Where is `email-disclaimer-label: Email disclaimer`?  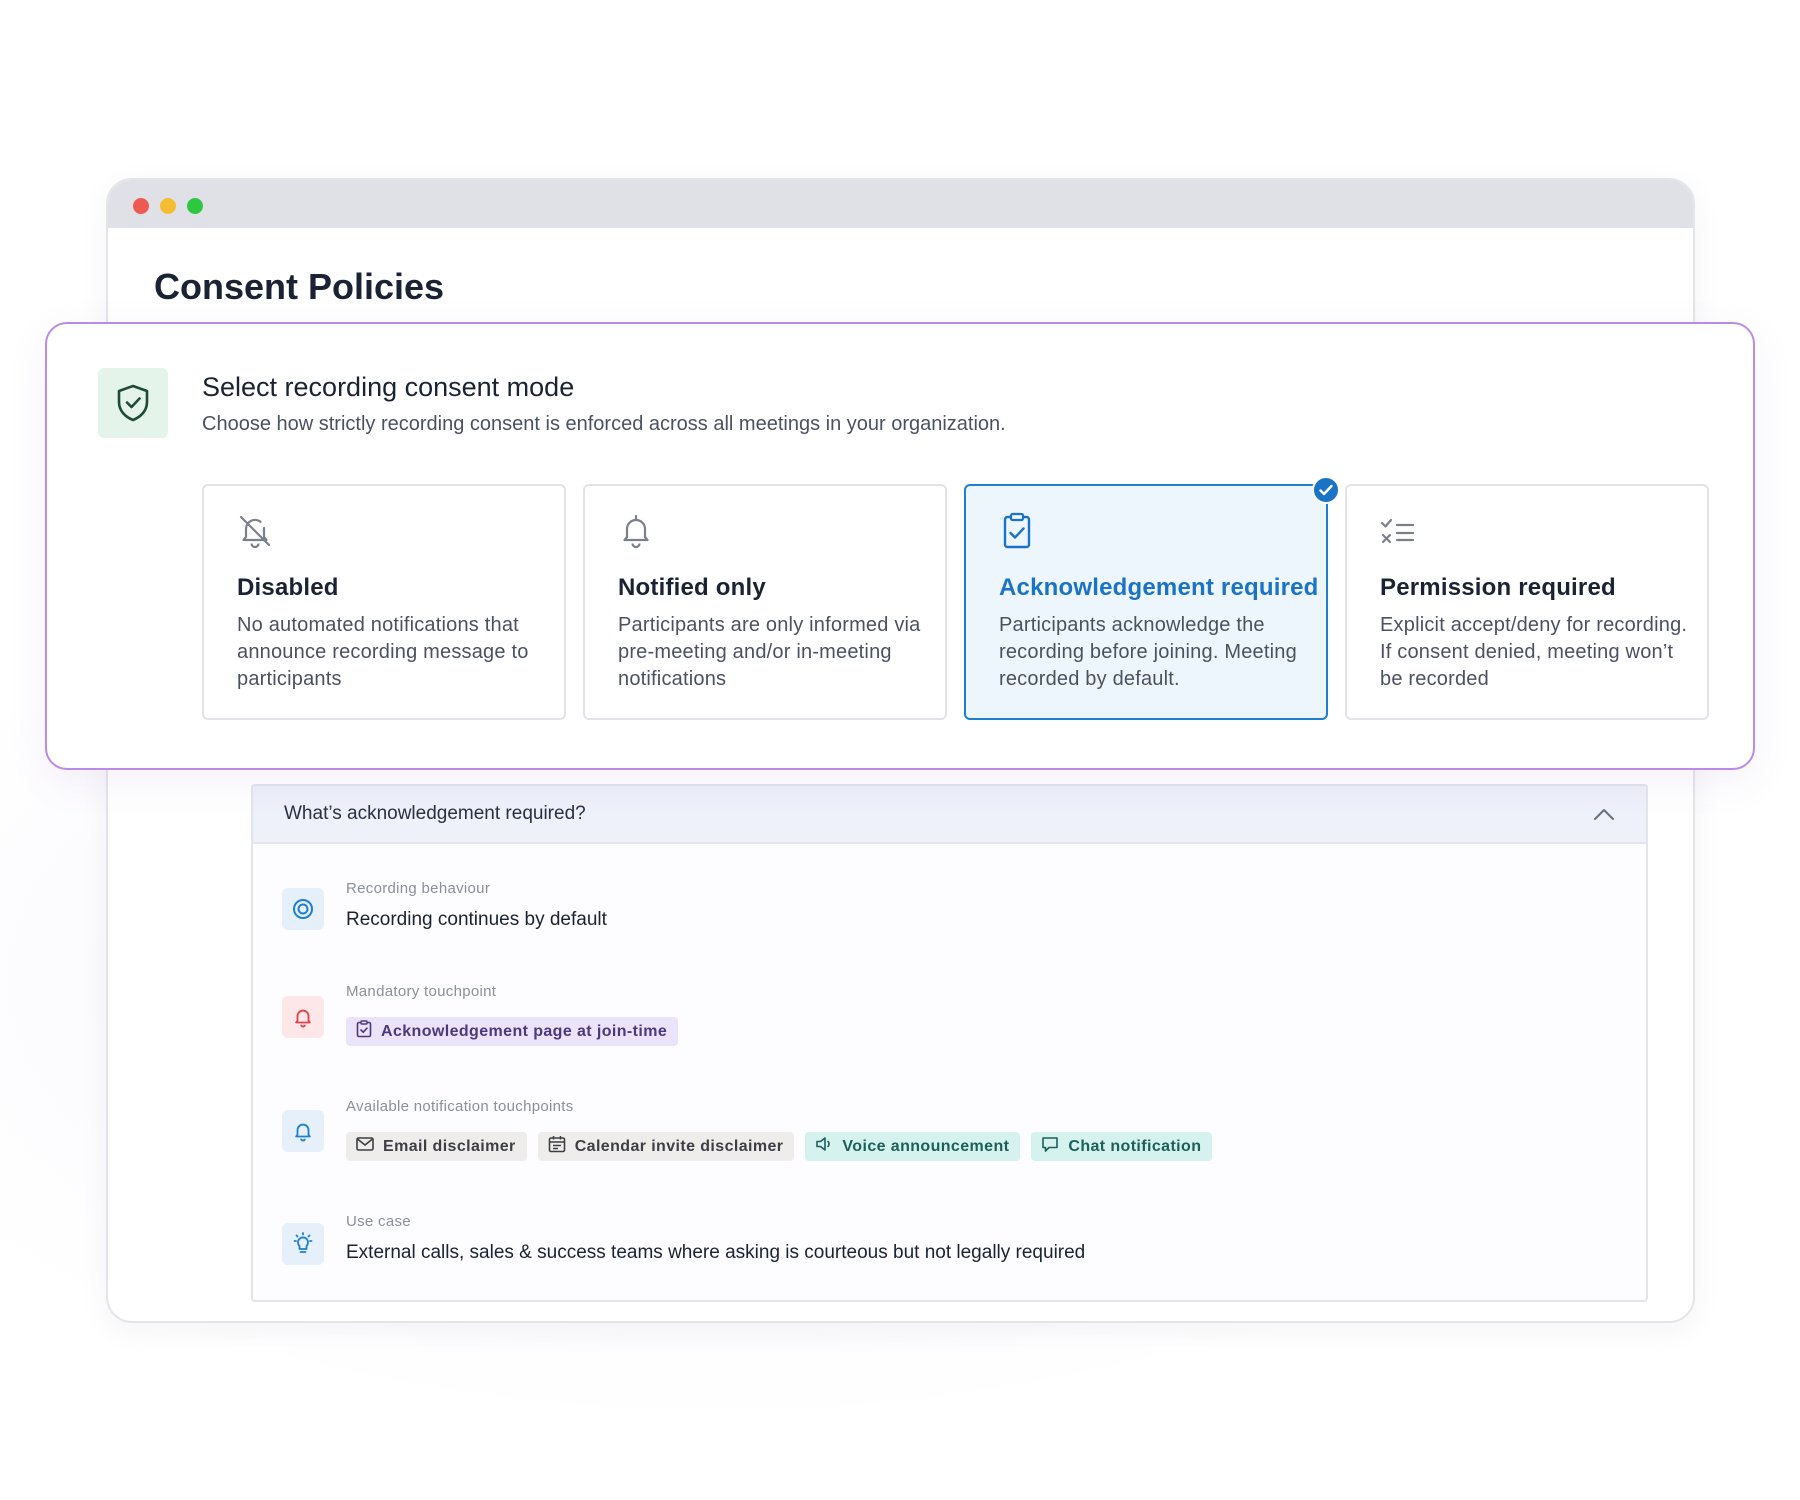
email-disclaimer-label: Email disclaimer is located at coordinates (449, 1146).